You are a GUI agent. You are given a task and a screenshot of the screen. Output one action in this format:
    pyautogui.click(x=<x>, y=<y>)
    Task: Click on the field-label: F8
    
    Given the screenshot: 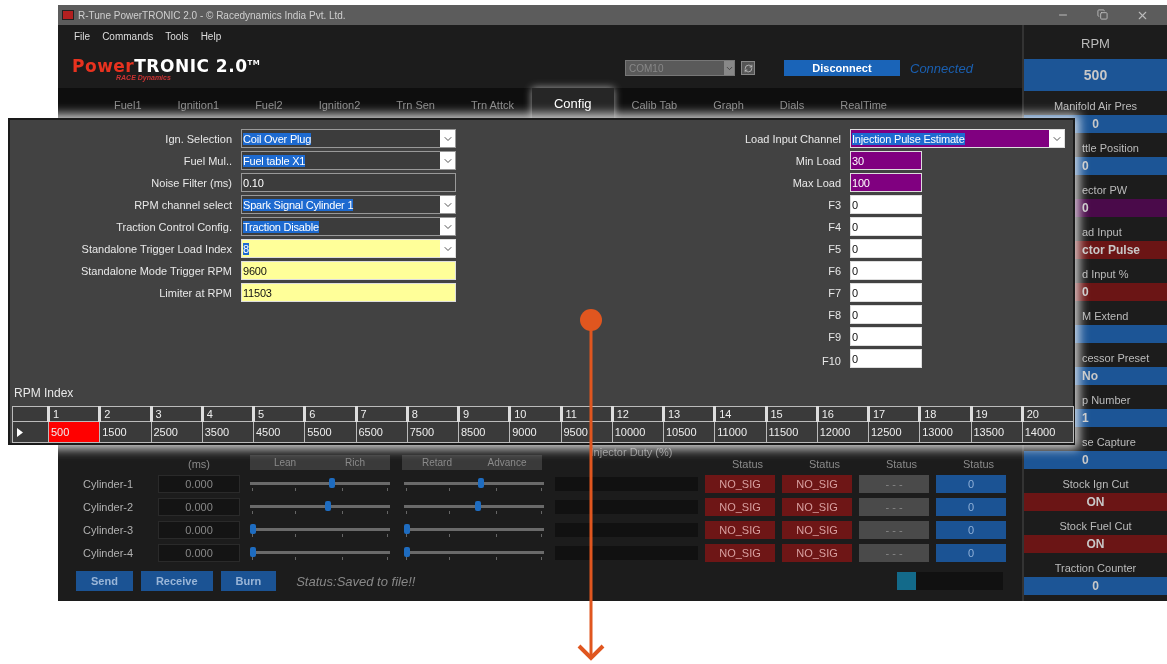 What is the action you would take?
    pyautogui.click(x=834, y=314)
    